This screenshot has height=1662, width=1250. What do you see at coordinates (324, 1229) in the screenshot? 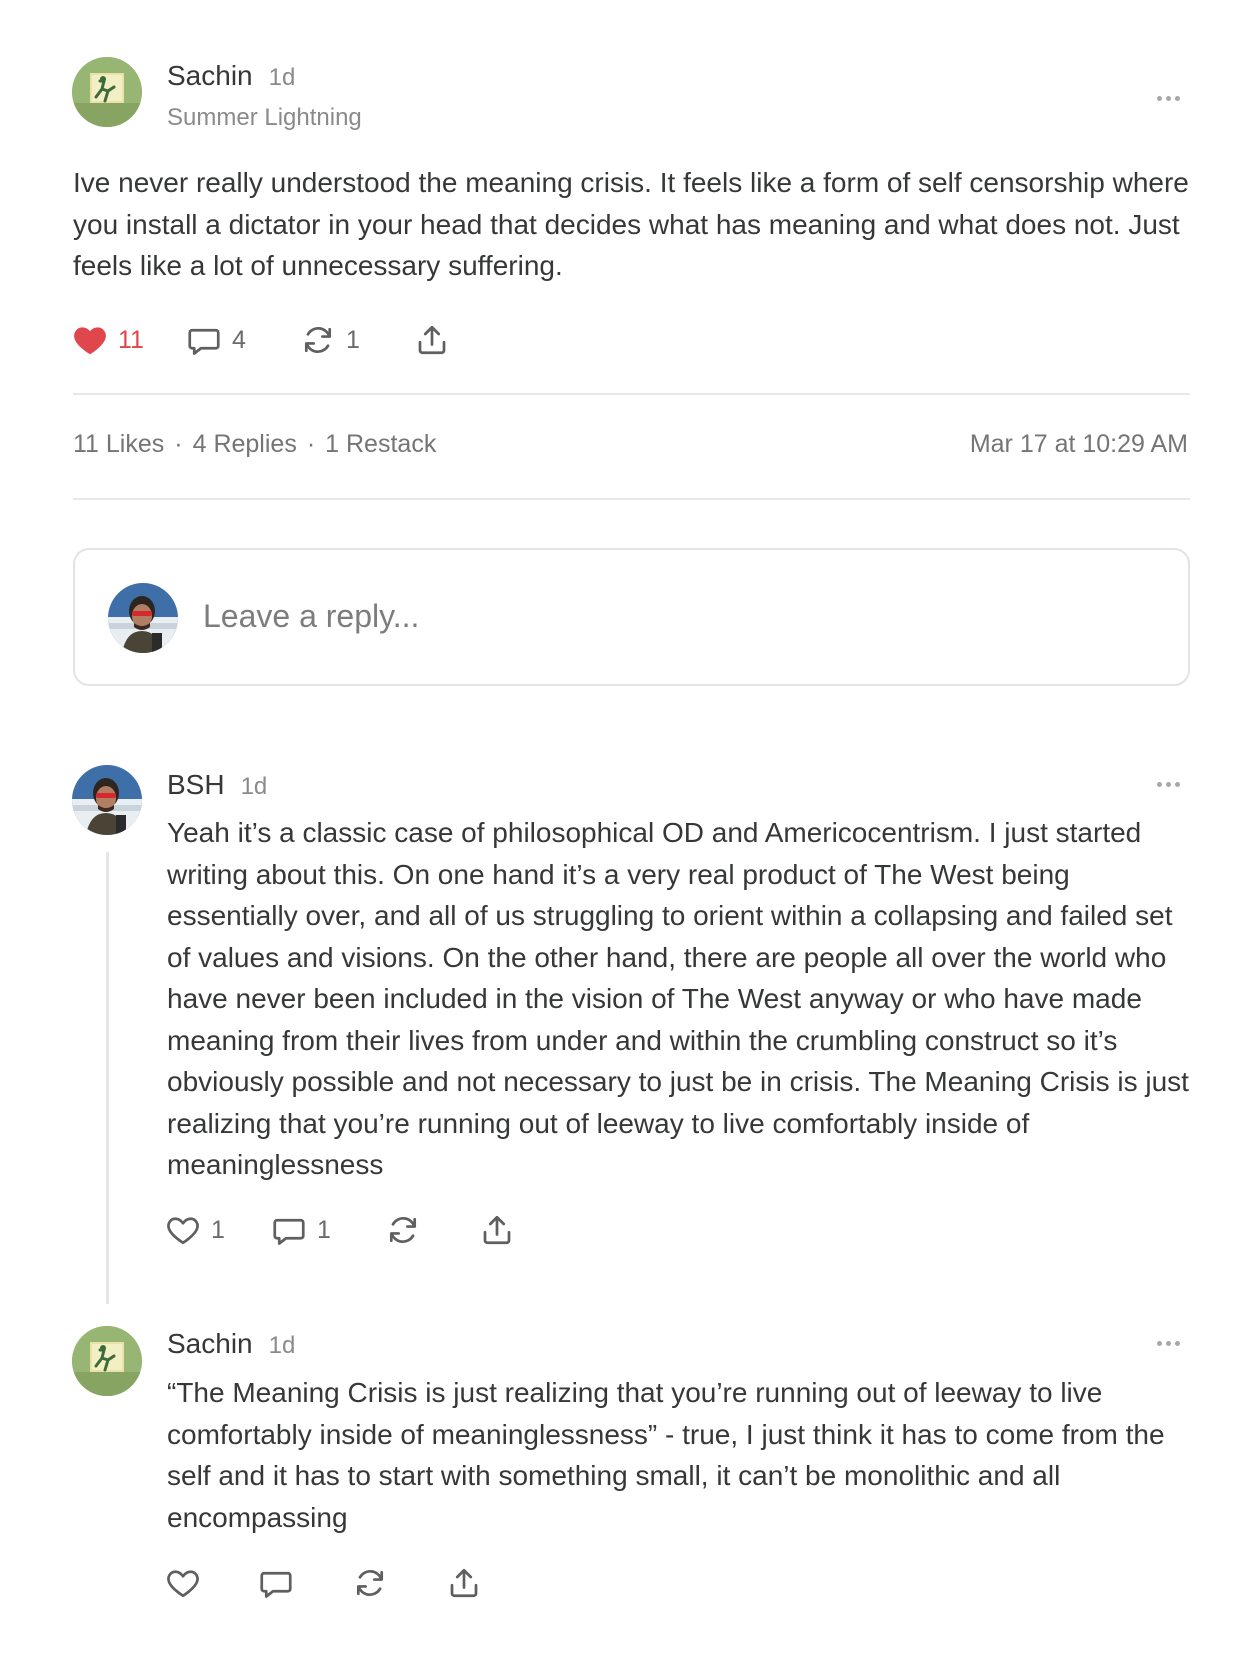
I see `comment-count: 1` at bounding box center [324, 1229].